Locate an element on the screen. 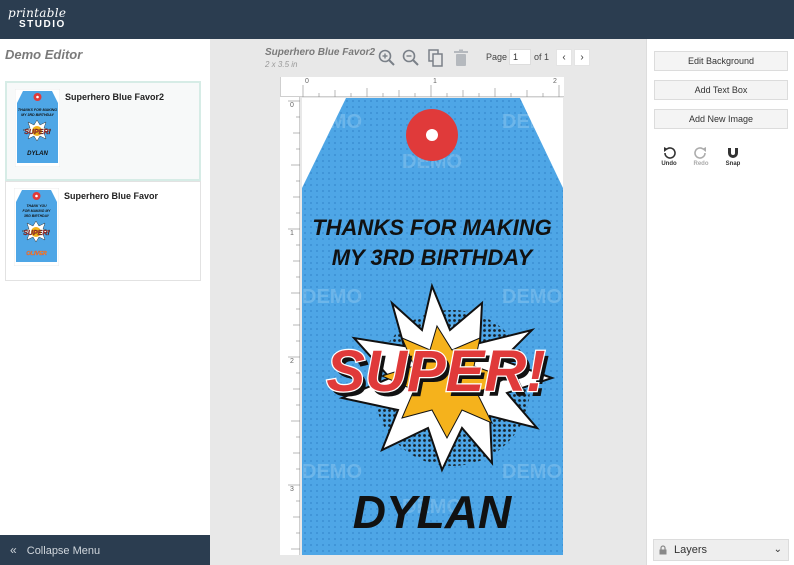 The height and width of the screenshot is (565, 794). tag-name-text: DYLAN is located at coordinates (432, 512).